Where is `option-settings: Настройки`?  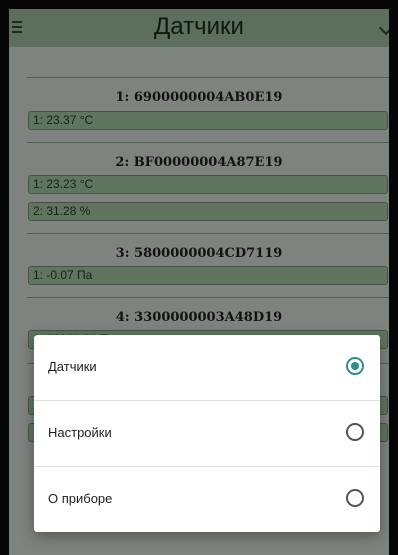
option-settings: Настройки is located at coordinates (207, 433).